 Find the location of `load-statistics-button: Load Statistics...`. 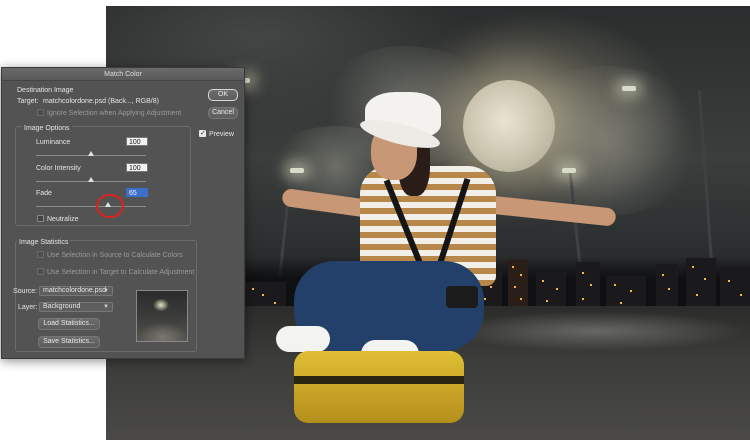

load-statistics-button: Load Statistics... is located at coordinates (69, 324).